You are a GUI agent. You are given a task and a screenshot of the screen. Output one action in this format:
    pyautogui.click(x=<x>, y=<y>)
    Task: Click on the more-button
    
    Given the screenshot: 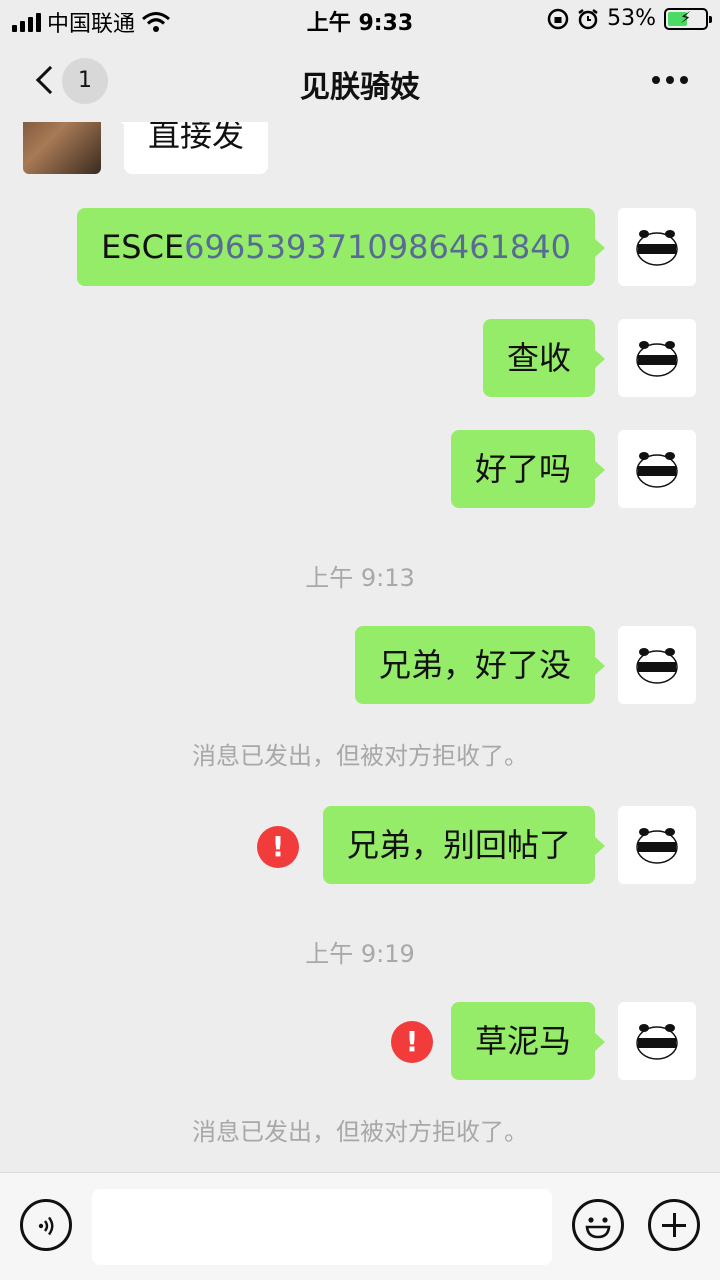 What is the action you would take?
    pyautogui.click(x=670, y=80)
    